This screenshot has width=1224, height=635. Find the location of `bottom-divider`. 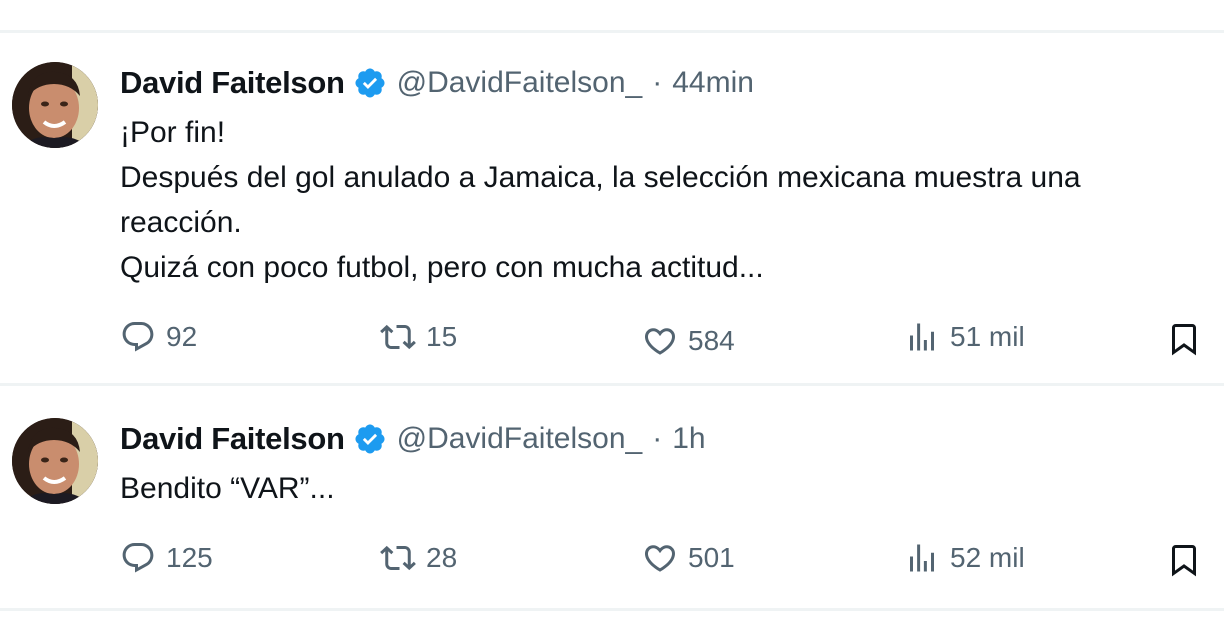

bottom-divider is located at coordinates (612, 609).